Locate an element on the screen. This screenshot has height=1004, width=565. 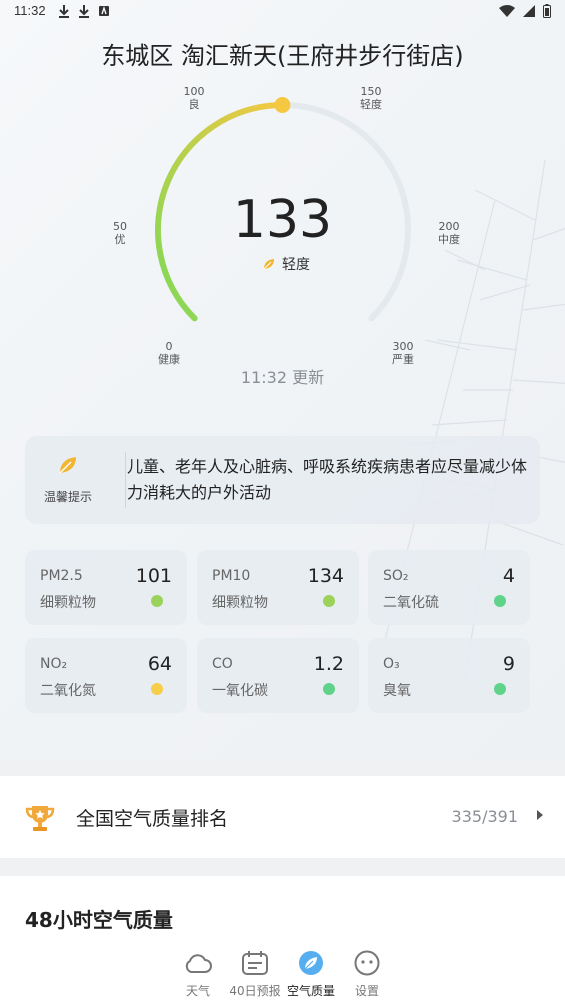
pollutant-card-so2: SO₂ 二氧化硫 4 is located at coordinates (449, 587).